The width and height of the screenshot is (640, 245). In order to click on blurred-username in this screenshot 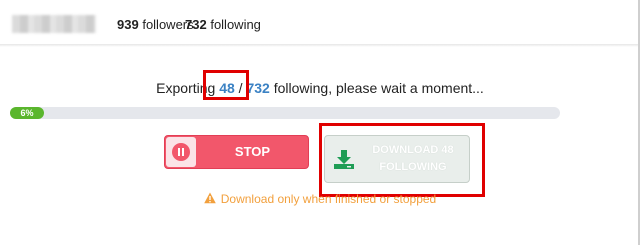, I will do `click(54, 24)`.